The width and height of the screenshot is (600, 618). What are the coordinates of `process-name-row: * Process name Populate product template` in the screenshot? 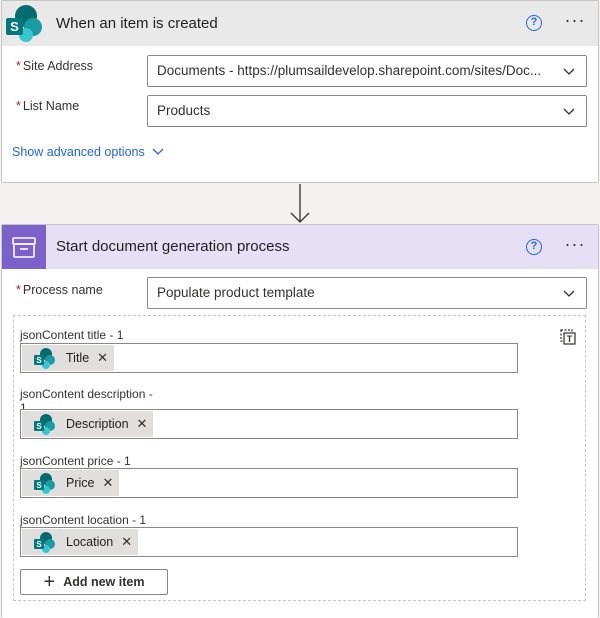 It's located at (301, 293).